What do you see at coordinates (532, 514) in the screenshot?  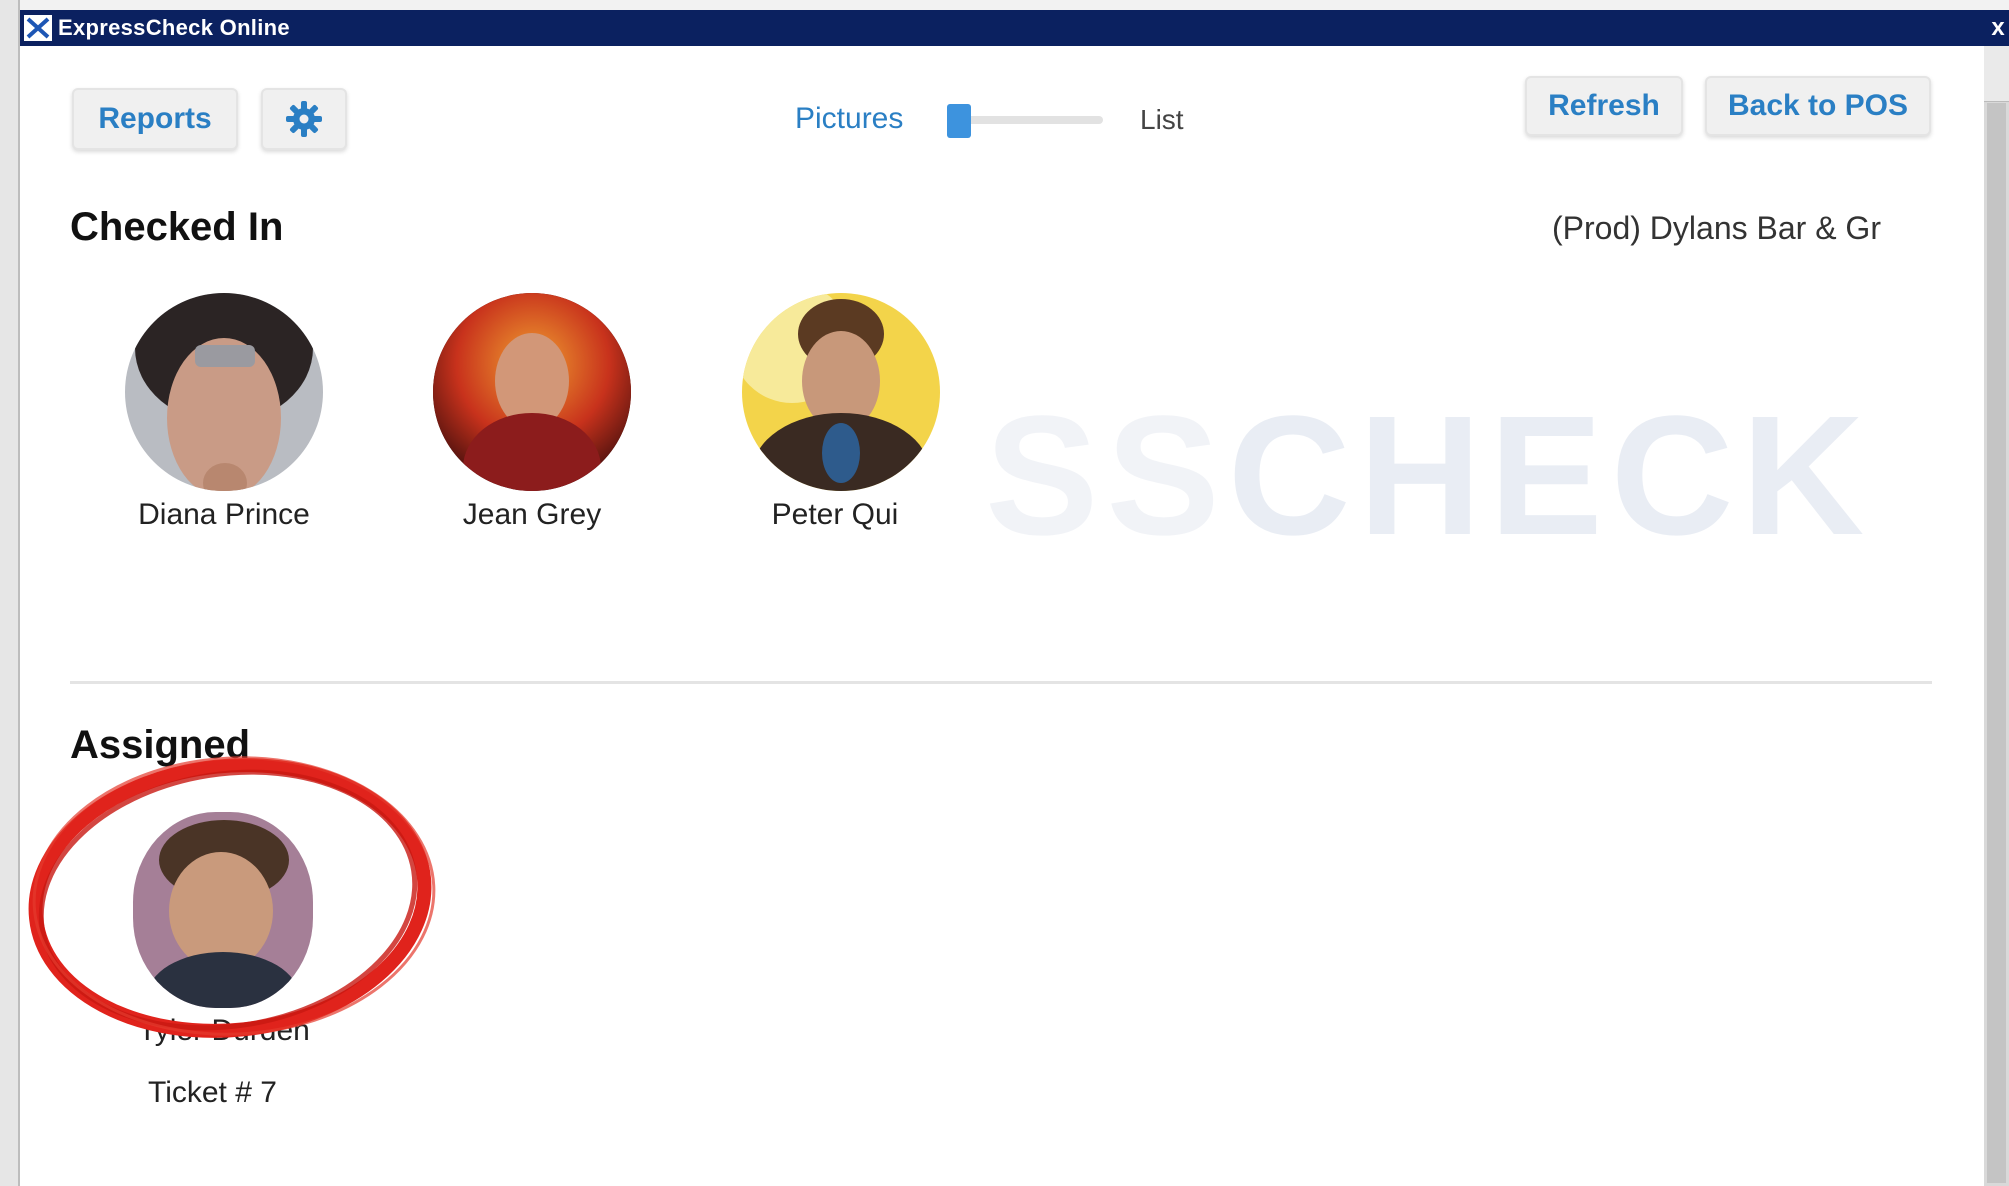 I see `person-name: Jean Grey` at bounding box center [532, 514].